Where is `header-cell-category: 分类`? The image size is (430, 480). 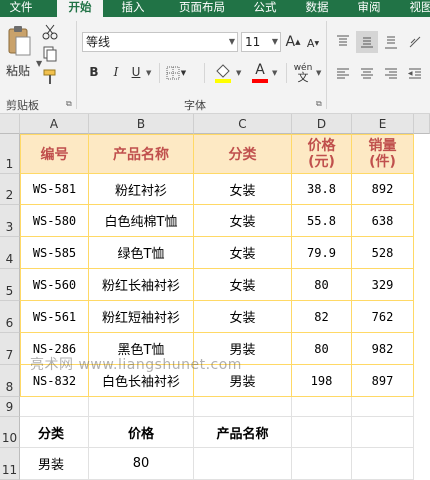
header-cell-category: 分类 is located at coordinates (243, 154).